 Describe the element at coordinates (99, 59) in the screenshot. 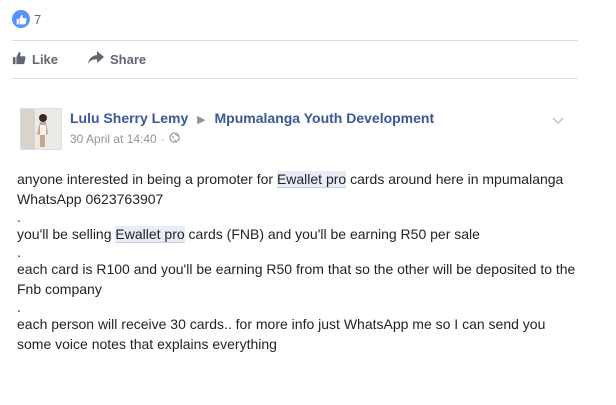

I see `share-arrow-icon` at that location.